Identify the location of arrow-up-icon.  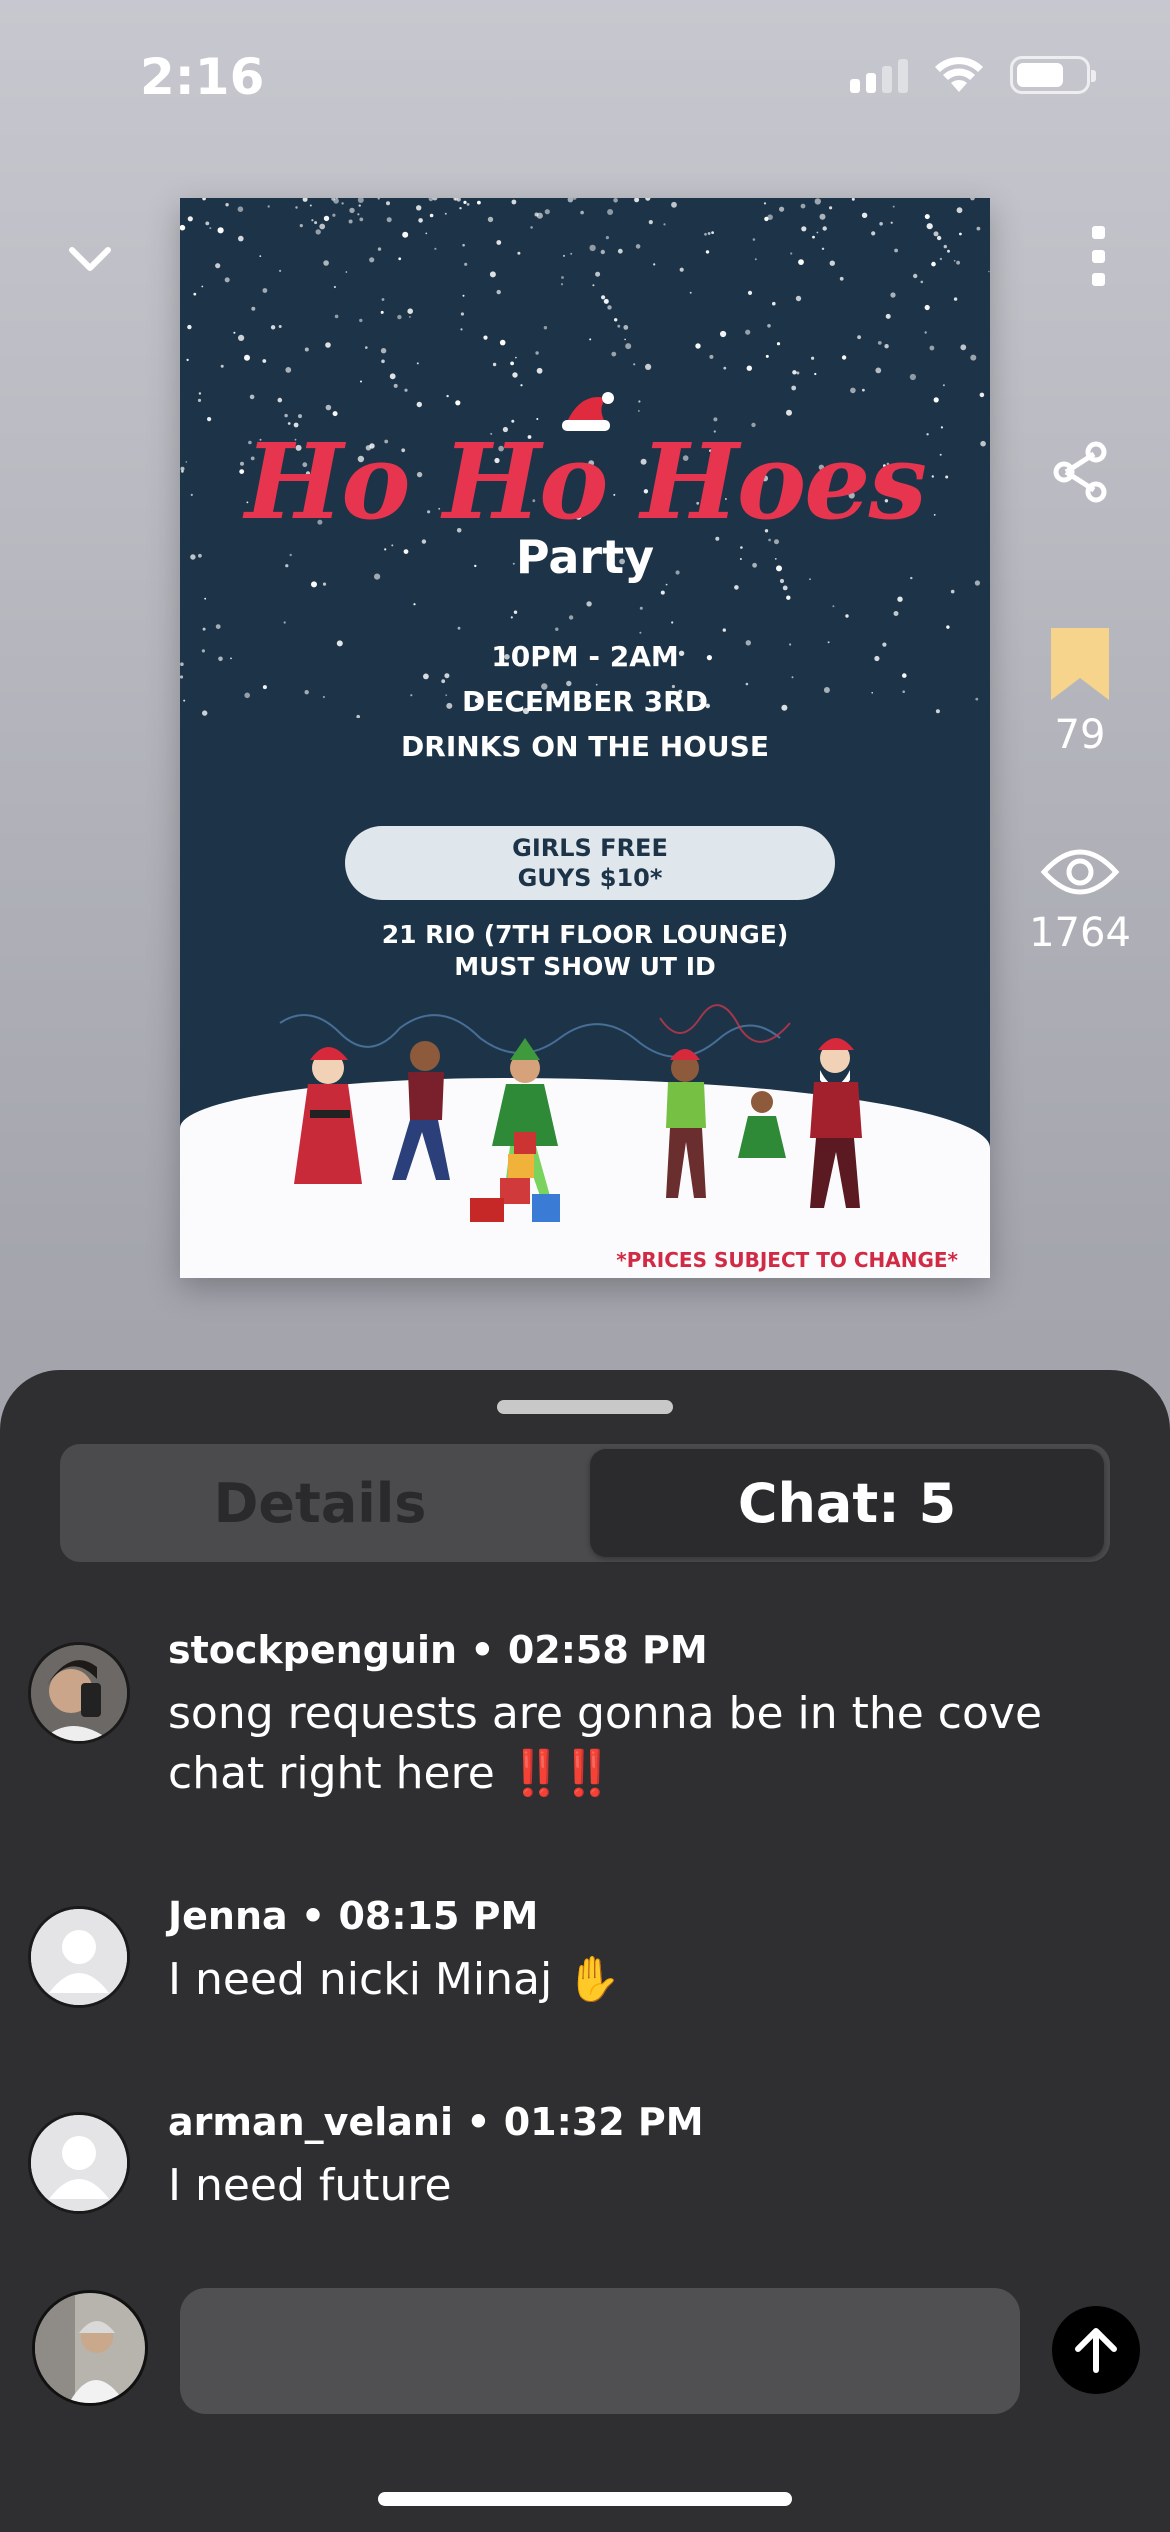
(1096, 2350).